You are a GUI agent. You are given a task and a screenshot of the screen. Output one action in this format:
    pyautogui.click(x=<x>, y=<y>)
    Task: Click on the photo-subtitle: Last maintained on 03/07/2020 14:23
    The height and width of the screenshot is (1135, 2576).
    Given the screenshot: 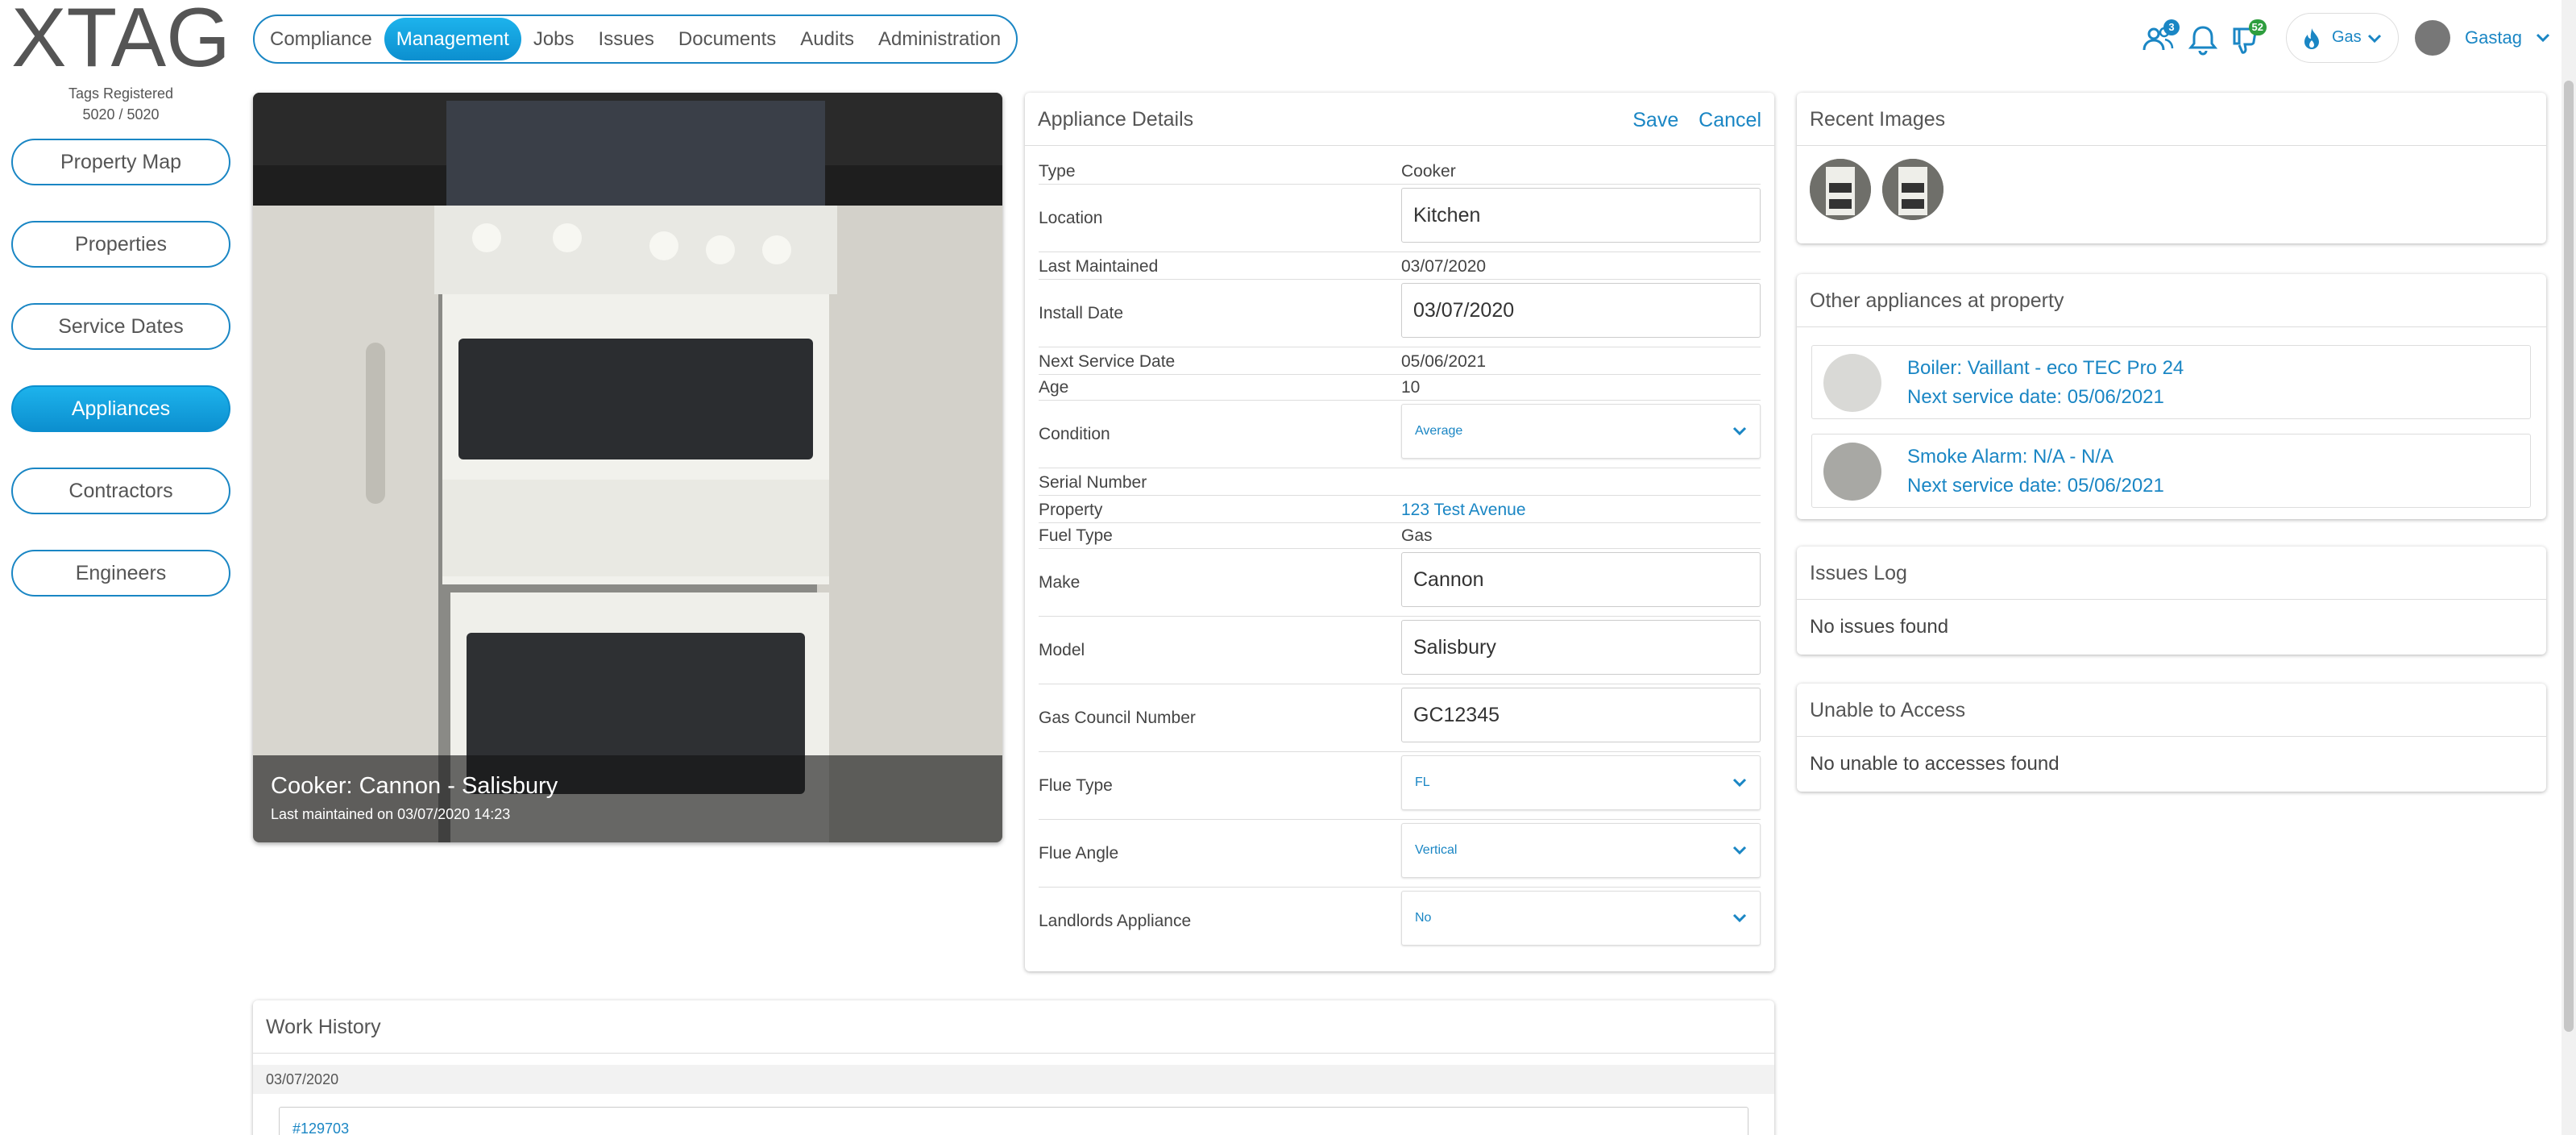 What is the action you would take?
    pyautogui.click(x=391, y=814)
    